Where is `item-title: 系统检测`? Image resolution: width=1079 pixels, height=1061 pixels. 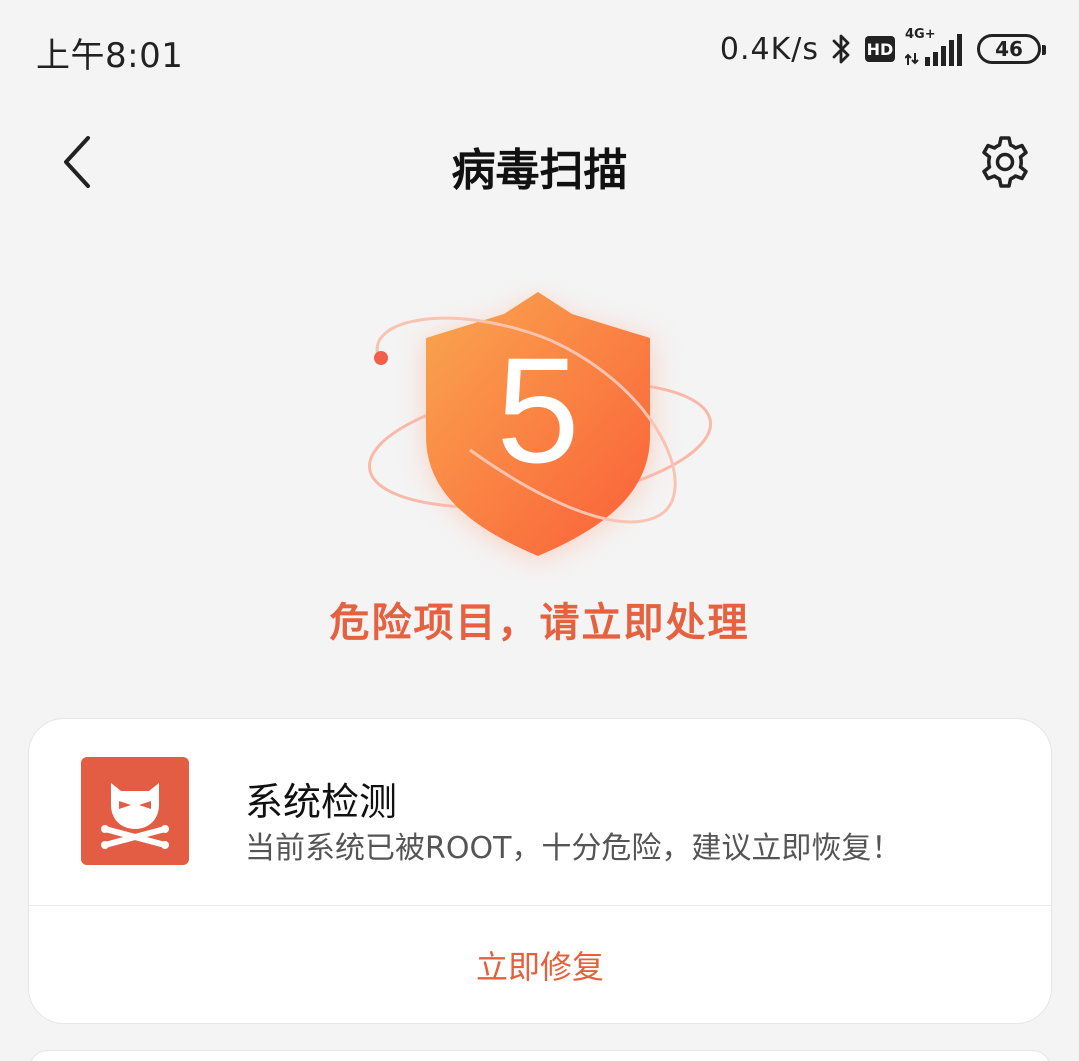 item-title: 系统检测 is located at coordinates (321, 802).